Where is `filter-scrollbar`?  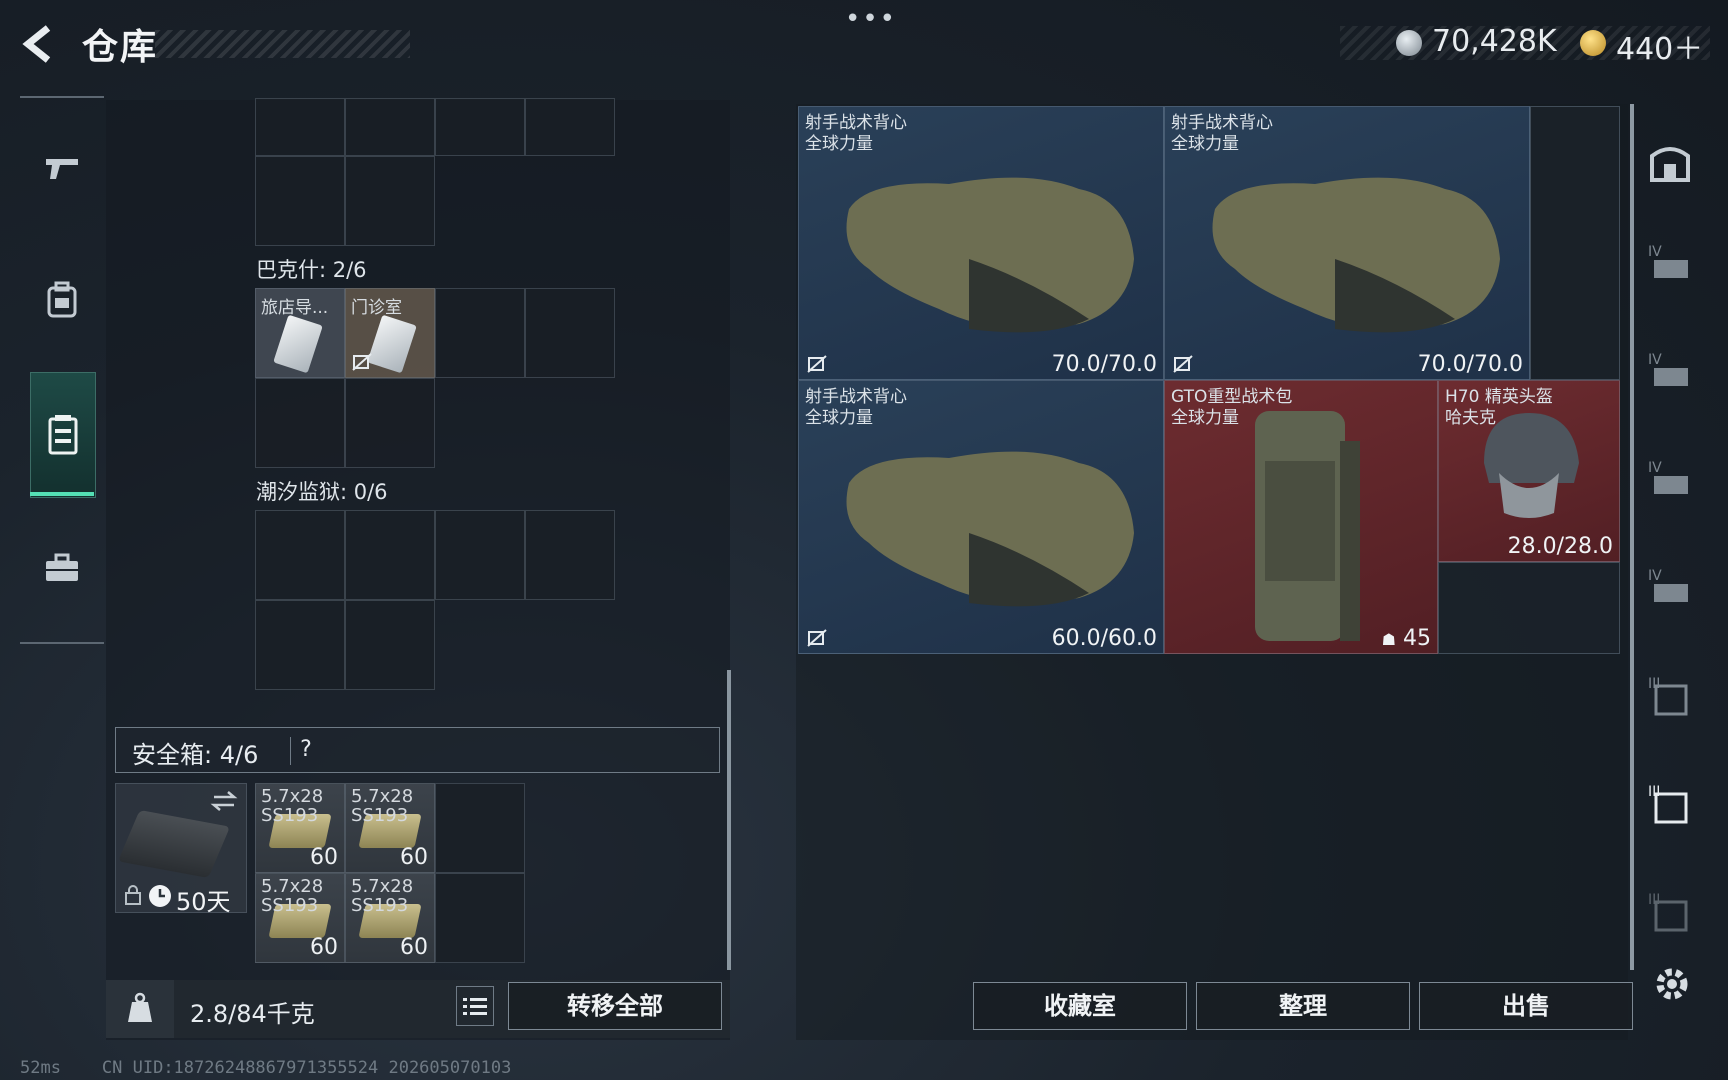
filter-scrollbar is located at coordinates (1632, 537).